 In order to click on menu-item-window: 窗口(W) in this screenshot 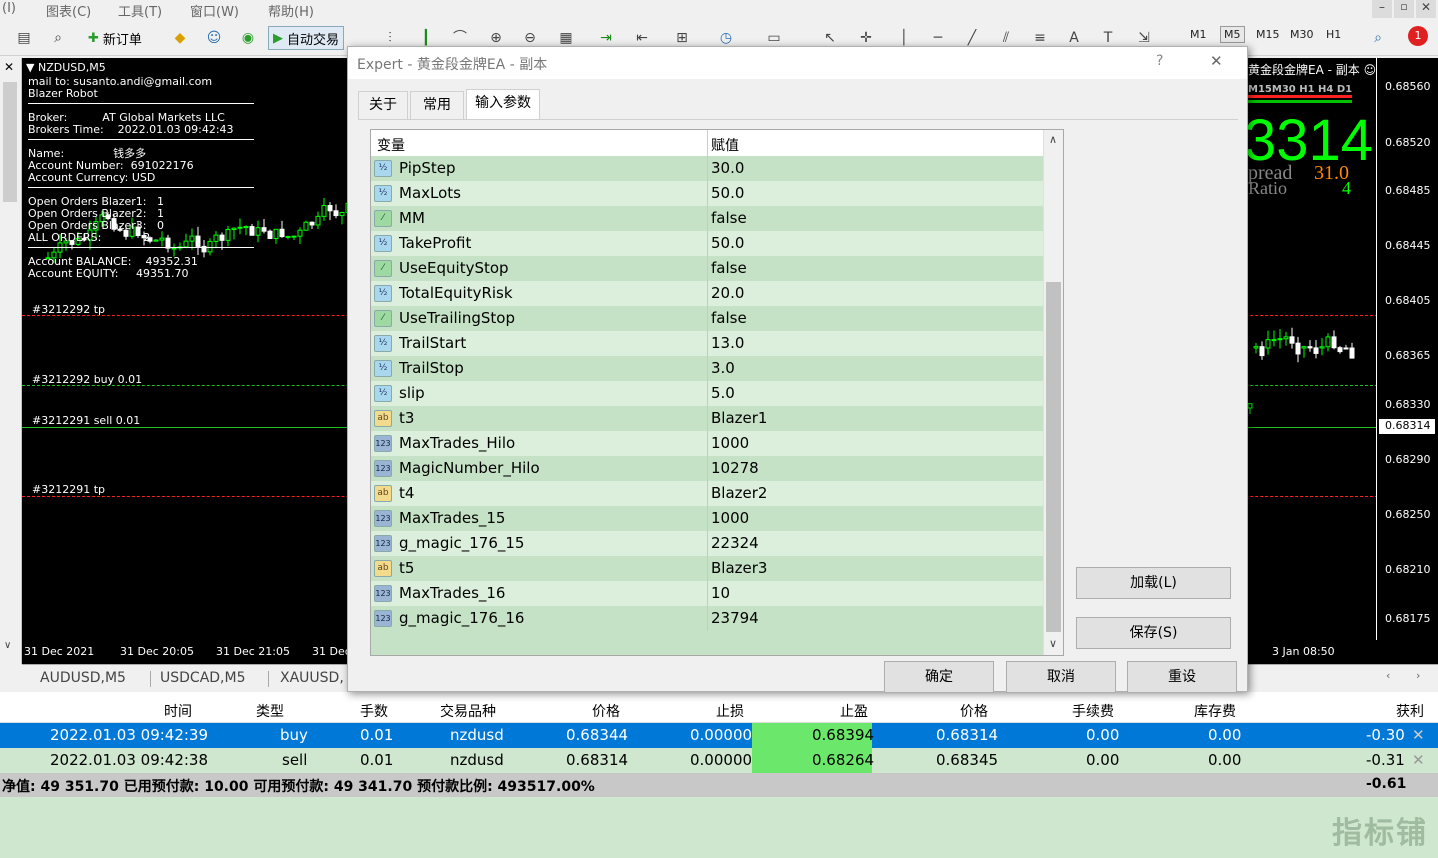, I will do `click(214, 10)`.